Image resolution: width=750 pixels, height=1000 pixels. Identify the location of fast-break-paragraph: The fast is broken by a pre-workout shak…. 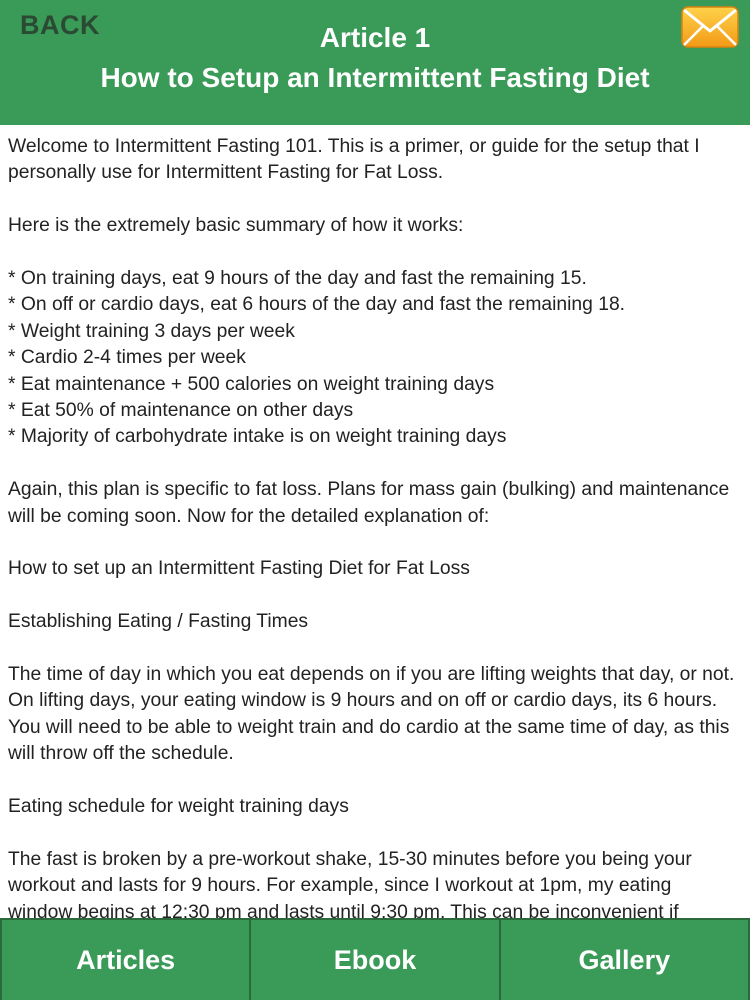
(350, 883).